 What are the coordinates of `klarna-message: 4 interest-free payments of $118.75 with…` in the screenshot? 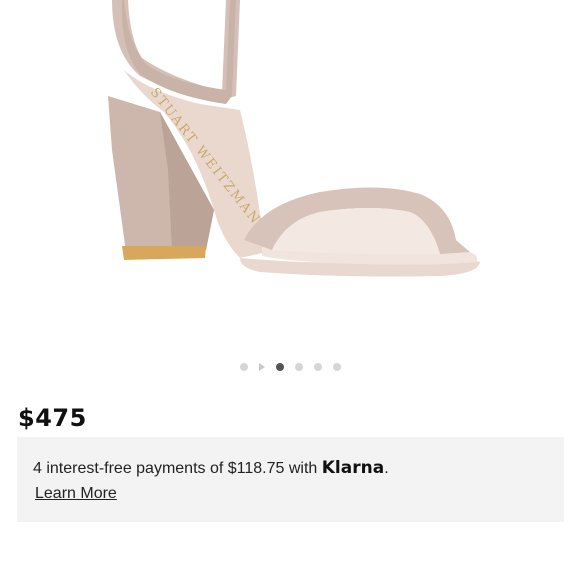 It's located at (211, 468).